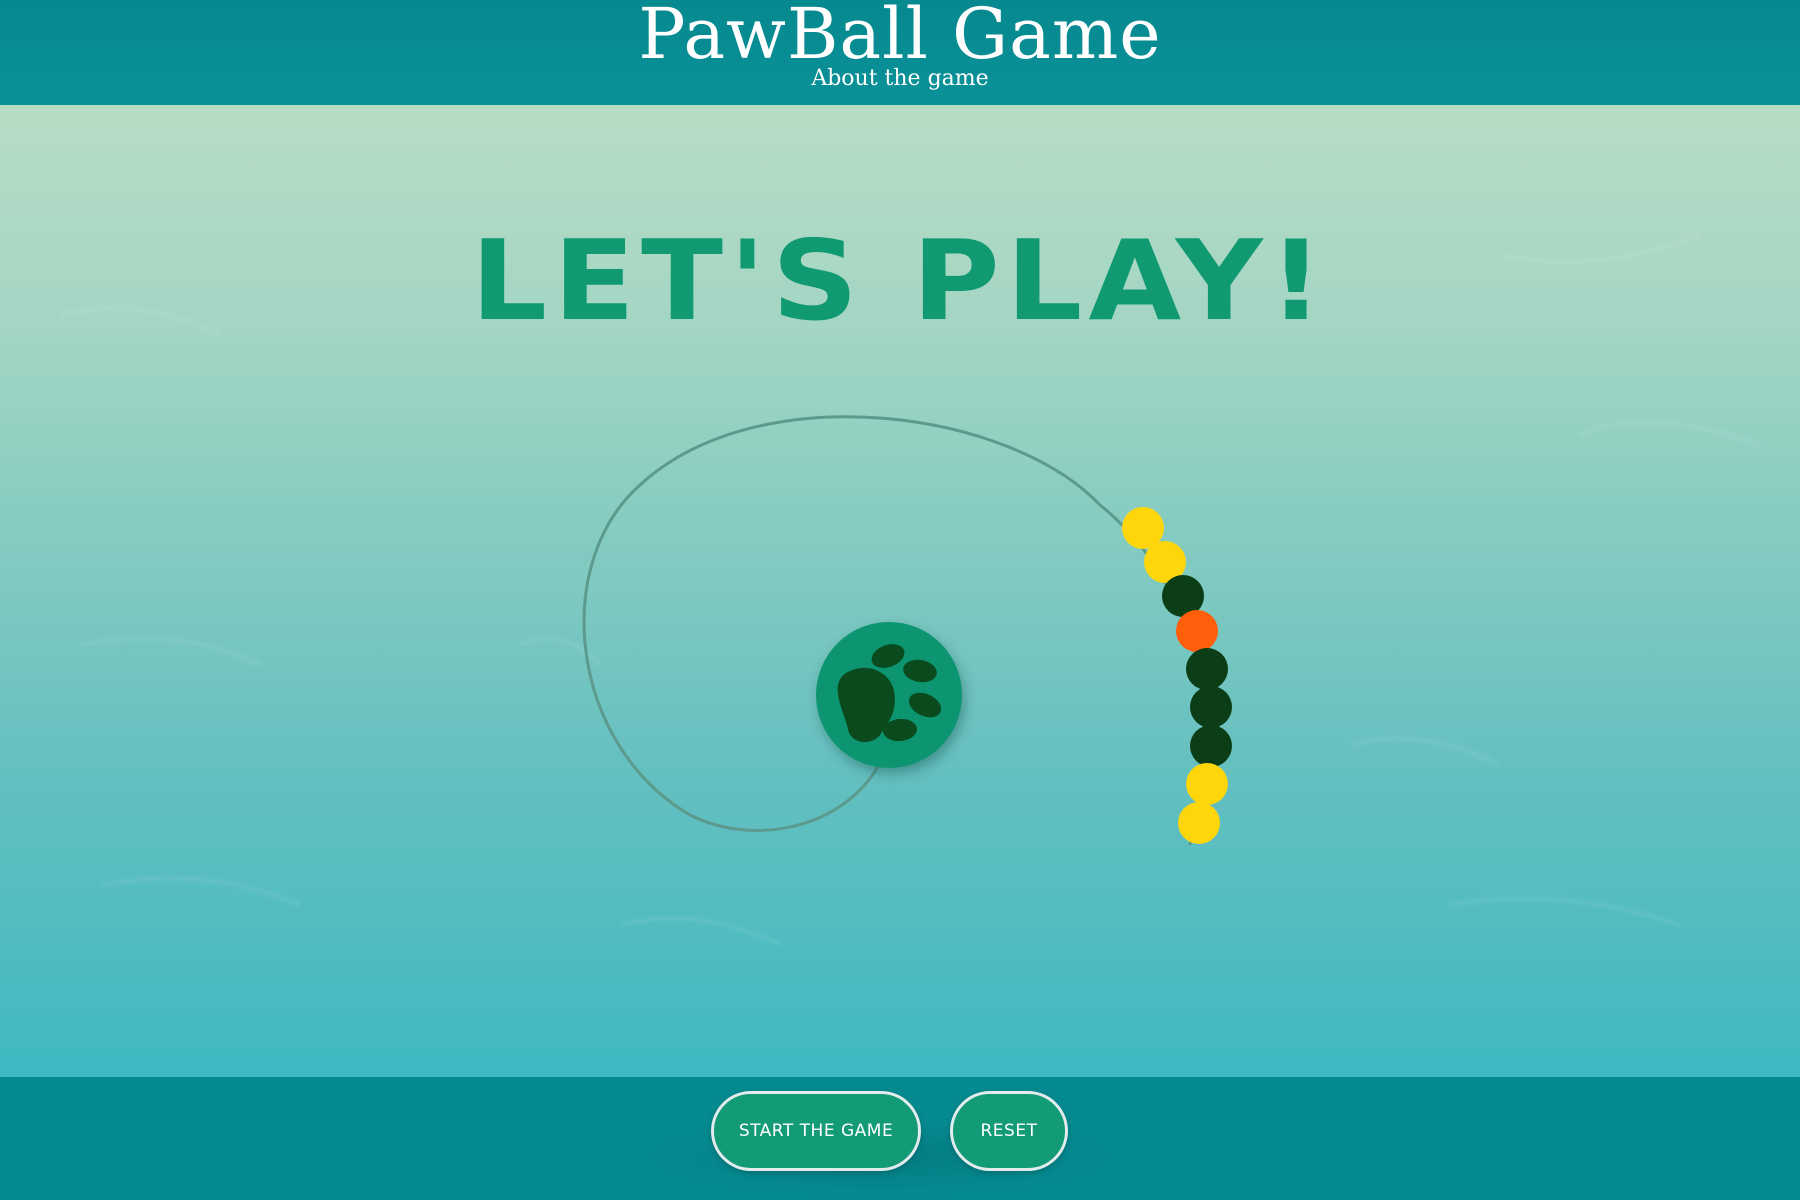 This screenshot has height=1200, width=1800. I want to click on game-header: PawBall Game About the game, so click(900, 52).